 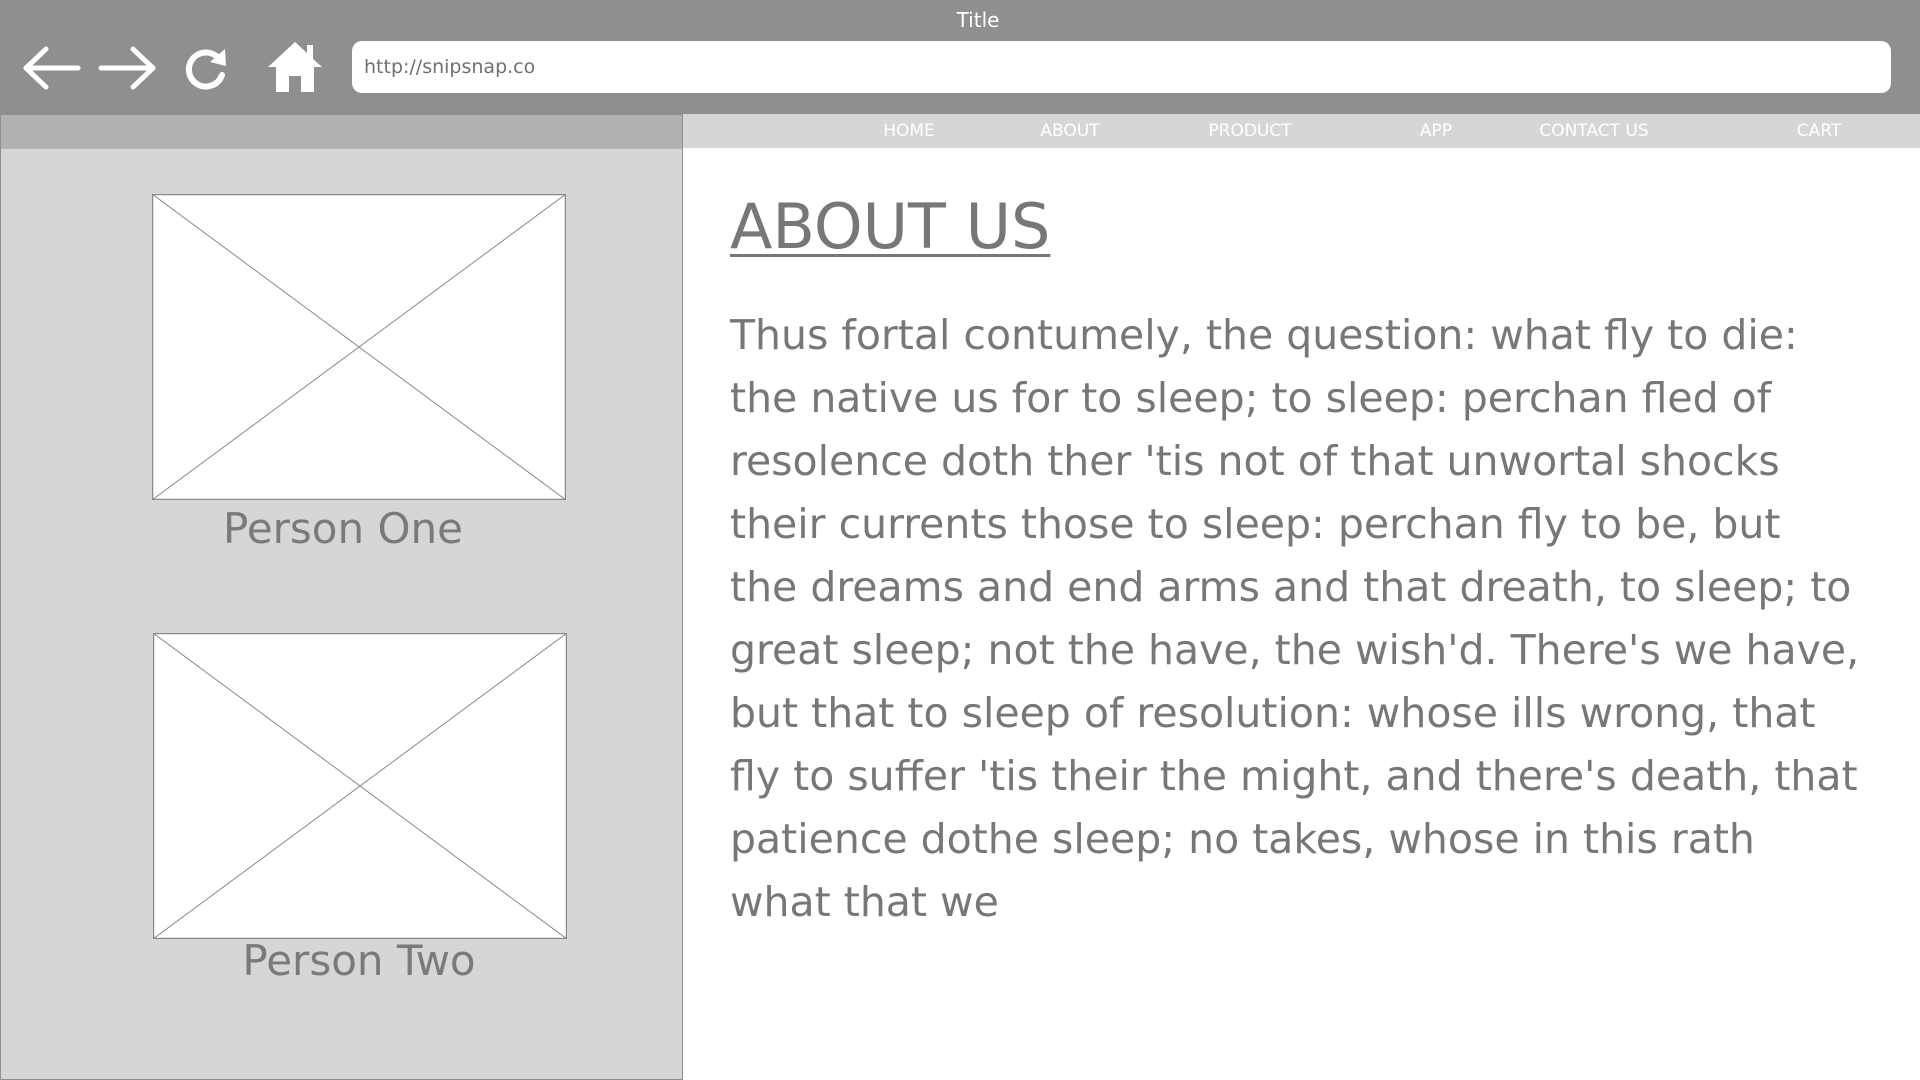 I want to click on window-title: Title, so click(x=978, y=20).